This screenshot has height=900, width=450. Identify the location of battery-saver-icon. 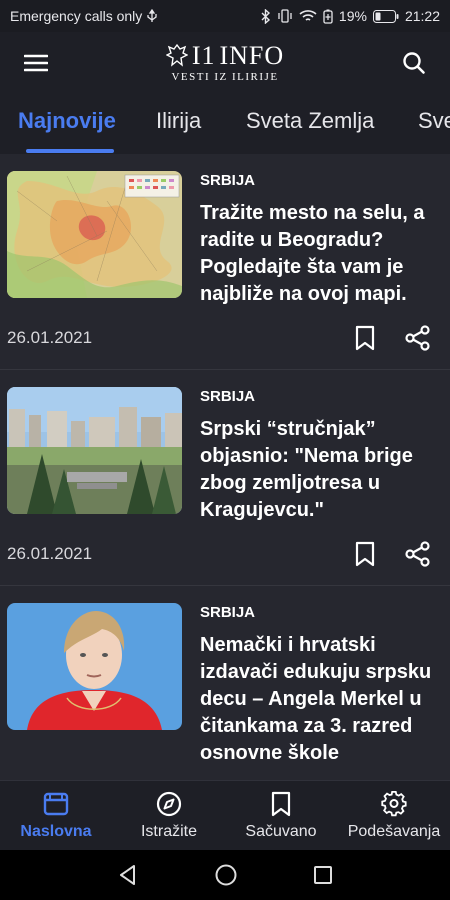
(328, 16).